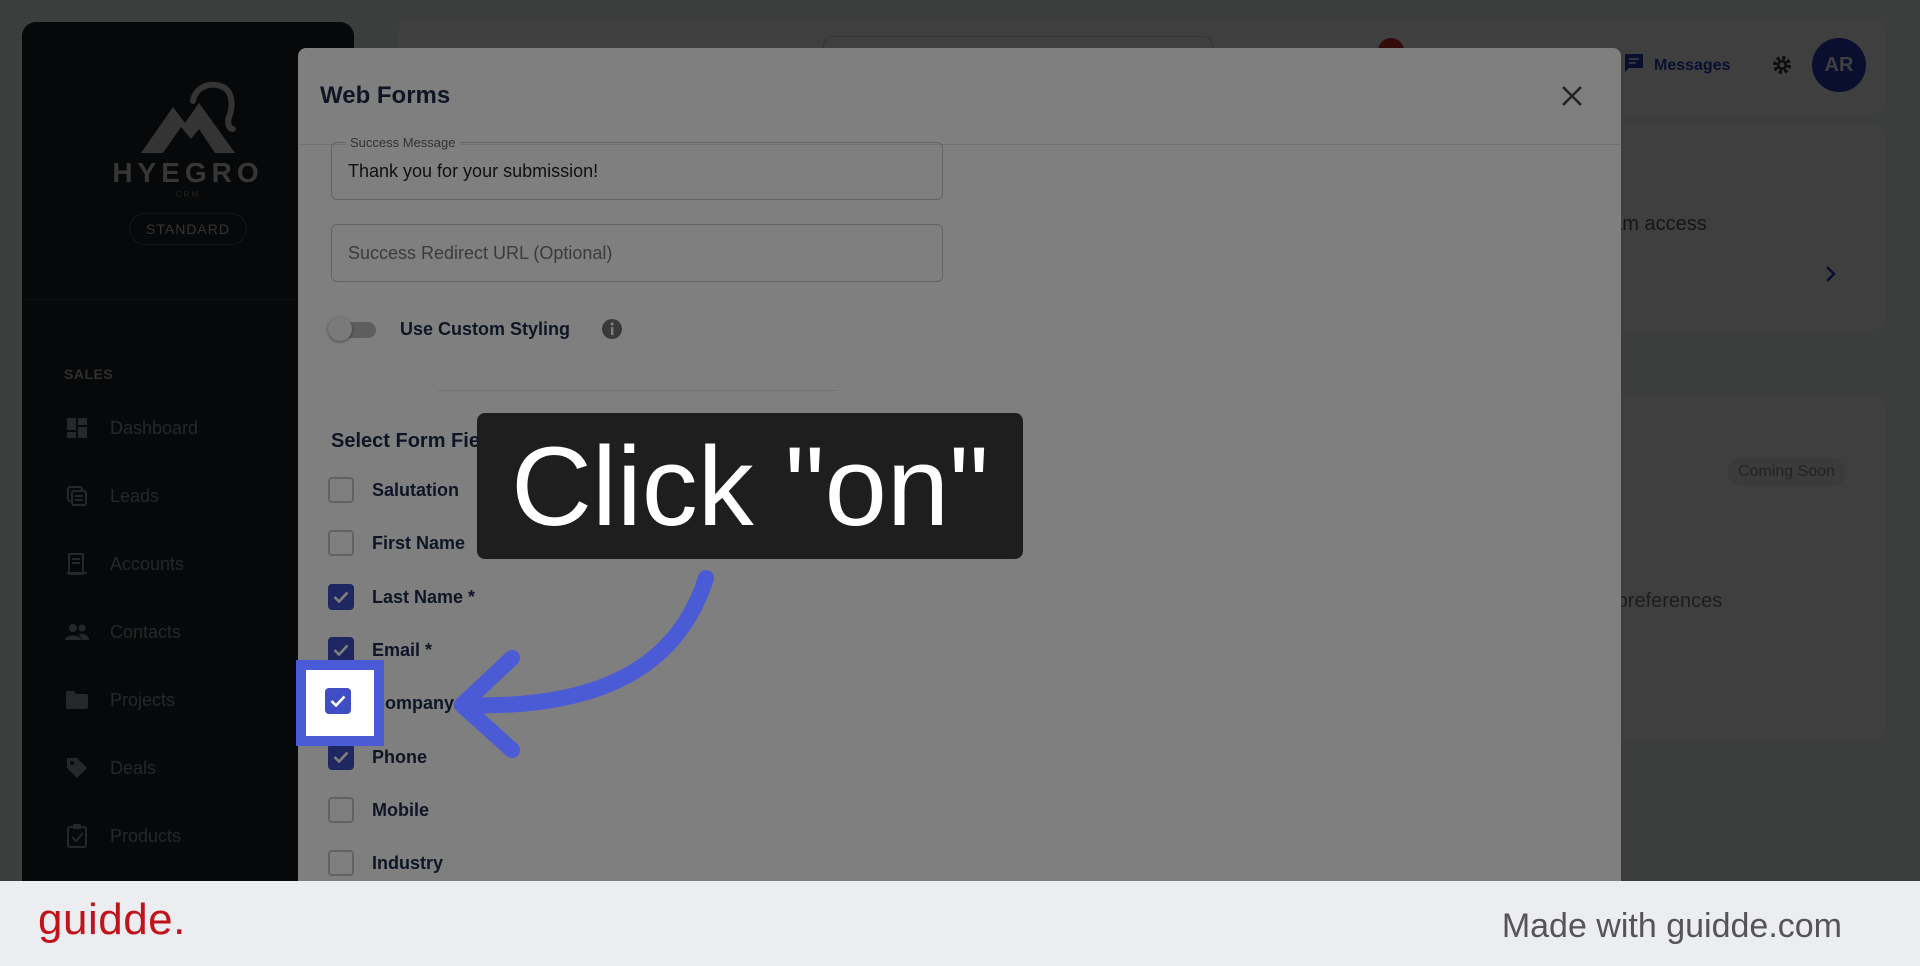  Describe the element at coordinates (960, 923) in the screenshot. I see `footer-bar: guidde. Made with guidde.com` at that location.